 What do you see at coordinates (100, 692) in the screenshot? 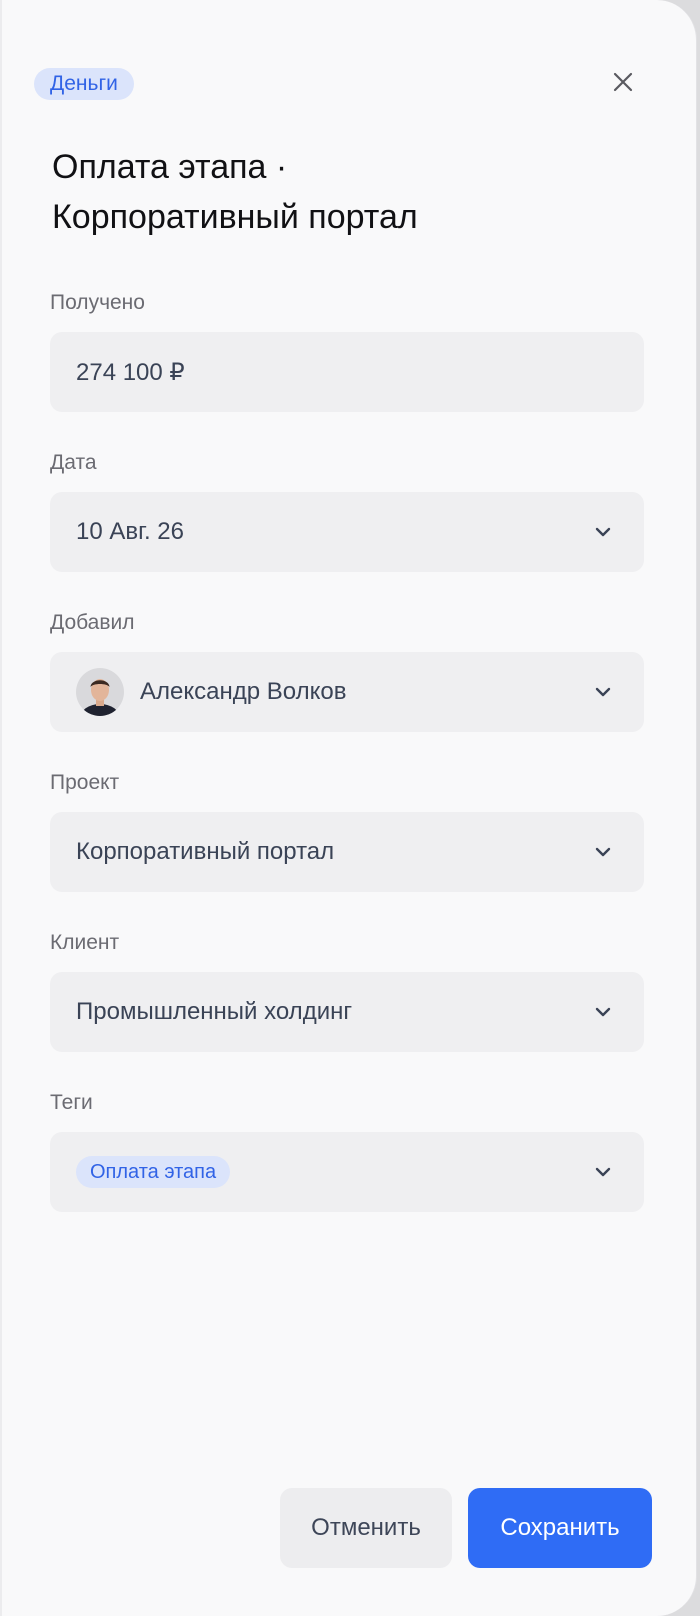
I see `avatar` at bounding box center [100, 692].